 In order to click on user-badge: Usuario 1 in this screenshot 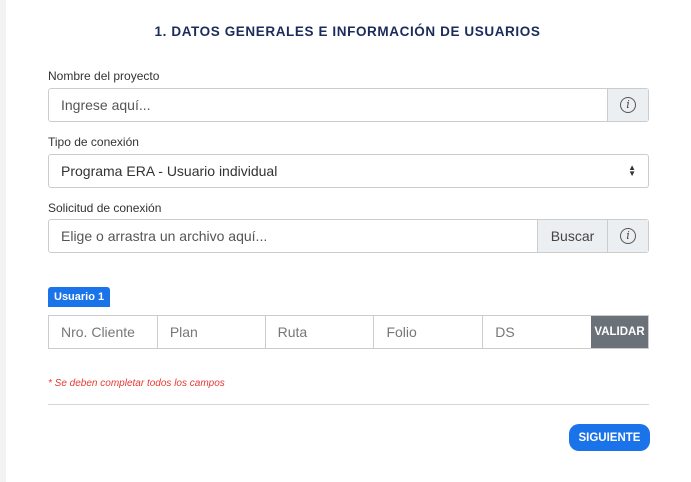, I will do `click(79, 297)`.